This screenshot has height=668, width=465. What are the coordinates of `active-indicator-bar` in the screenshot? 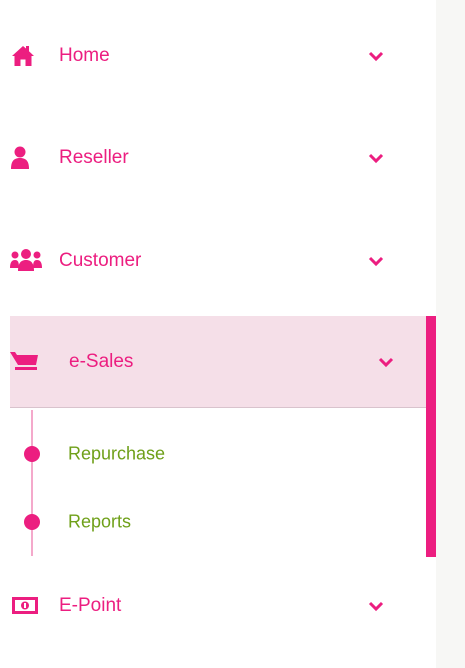 It's located at (431, 436).